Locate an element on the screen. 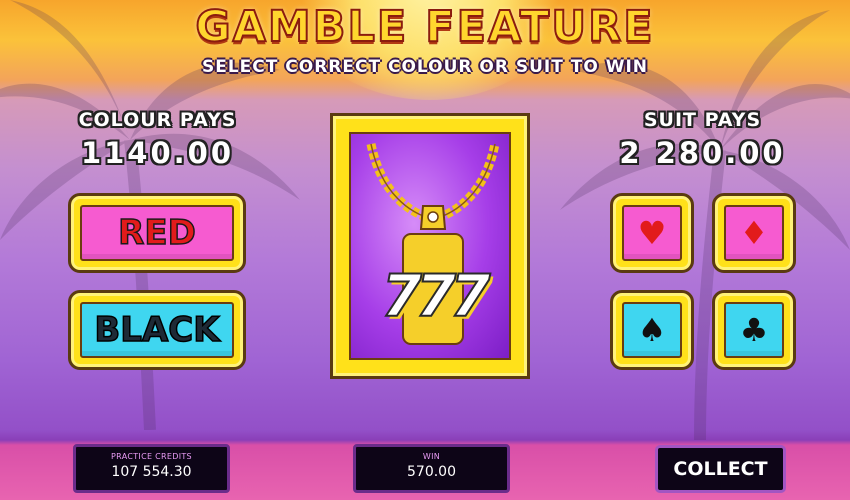  win-label: WIN is located at coordinates (431, 456).